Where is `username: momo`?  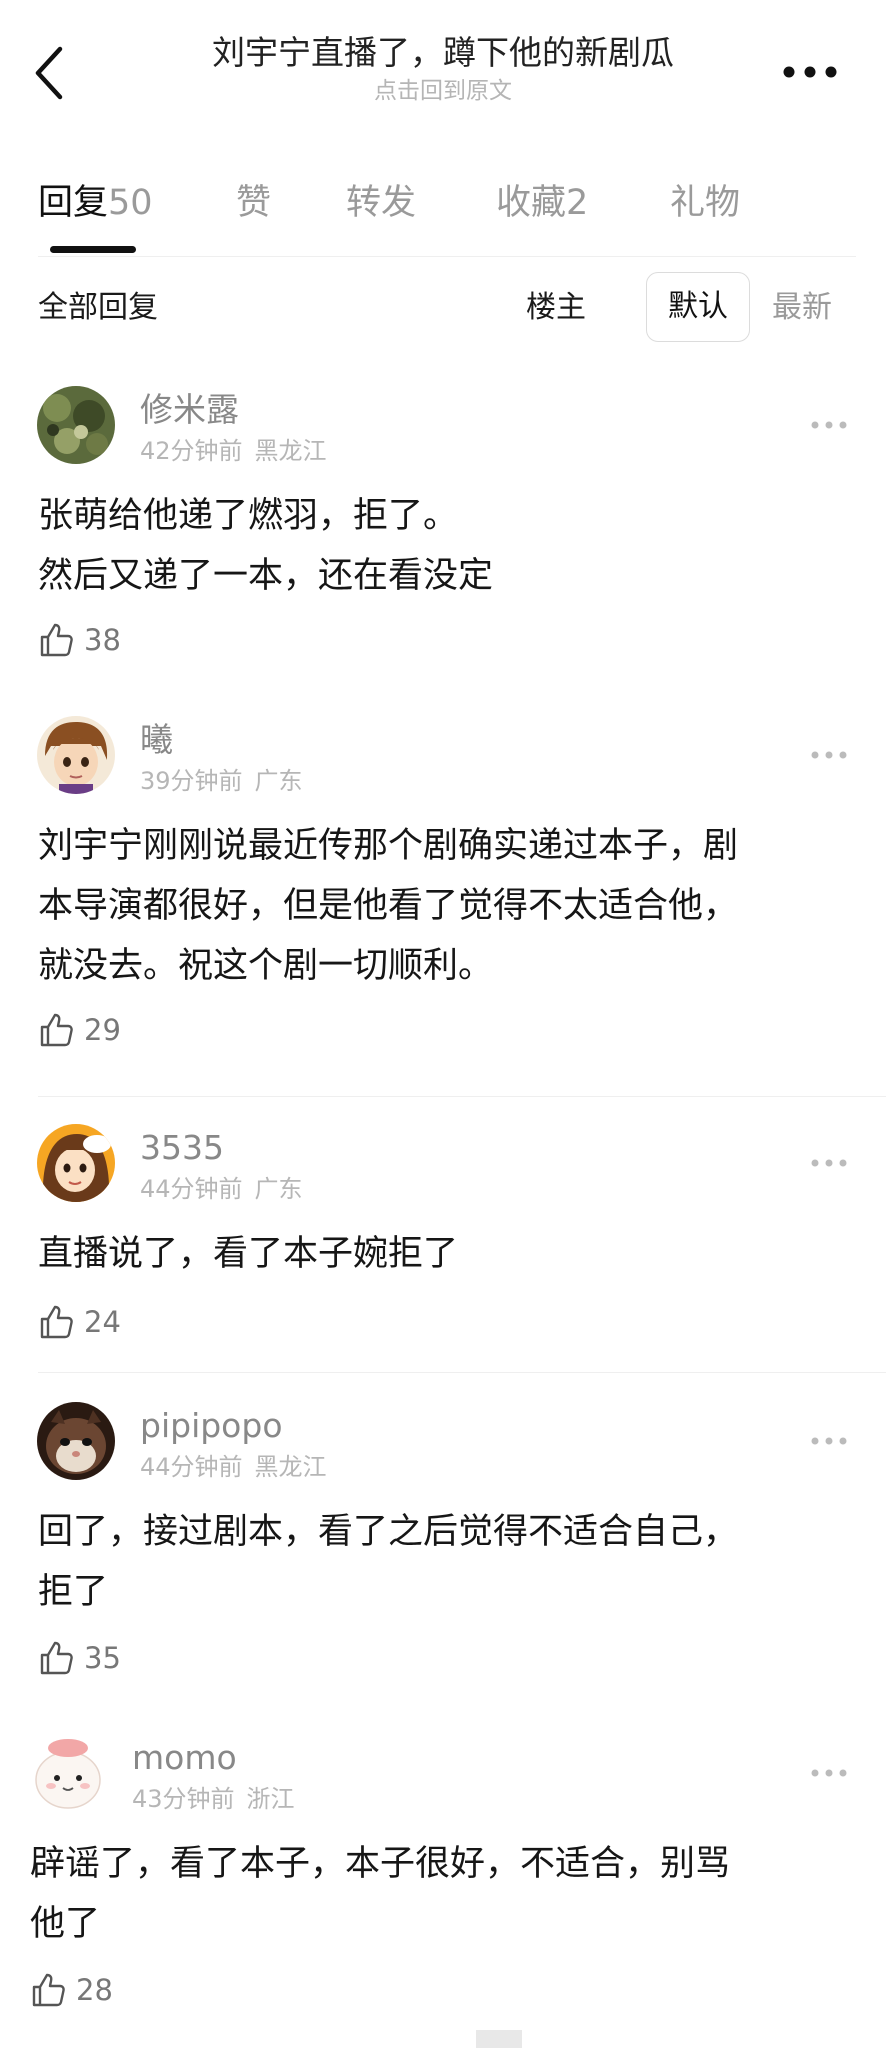
username: momo is located at coordinates (184, 1758).